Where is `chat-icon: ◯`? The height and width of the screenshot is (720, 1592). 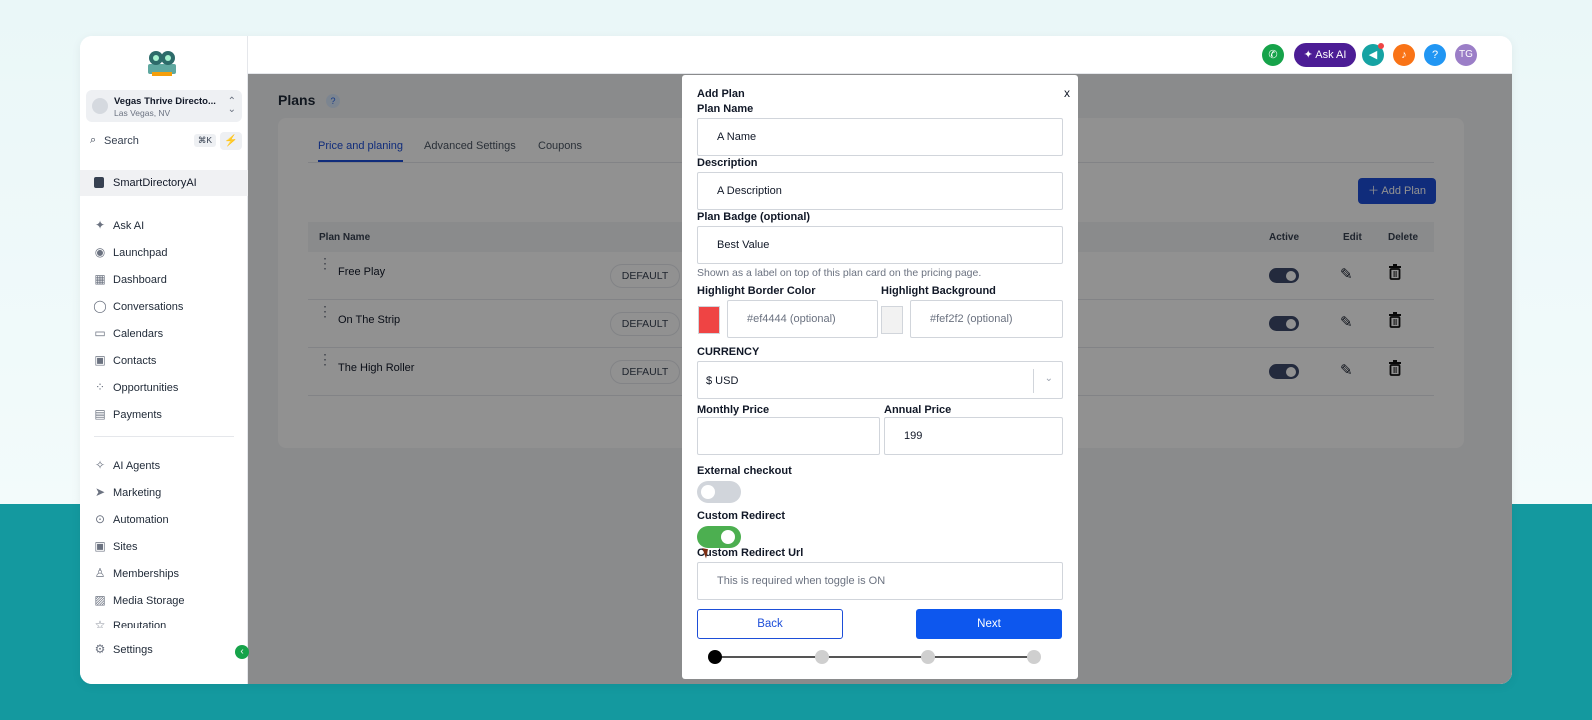 chat-icon: ◯ is located at coordinates (100, 306).